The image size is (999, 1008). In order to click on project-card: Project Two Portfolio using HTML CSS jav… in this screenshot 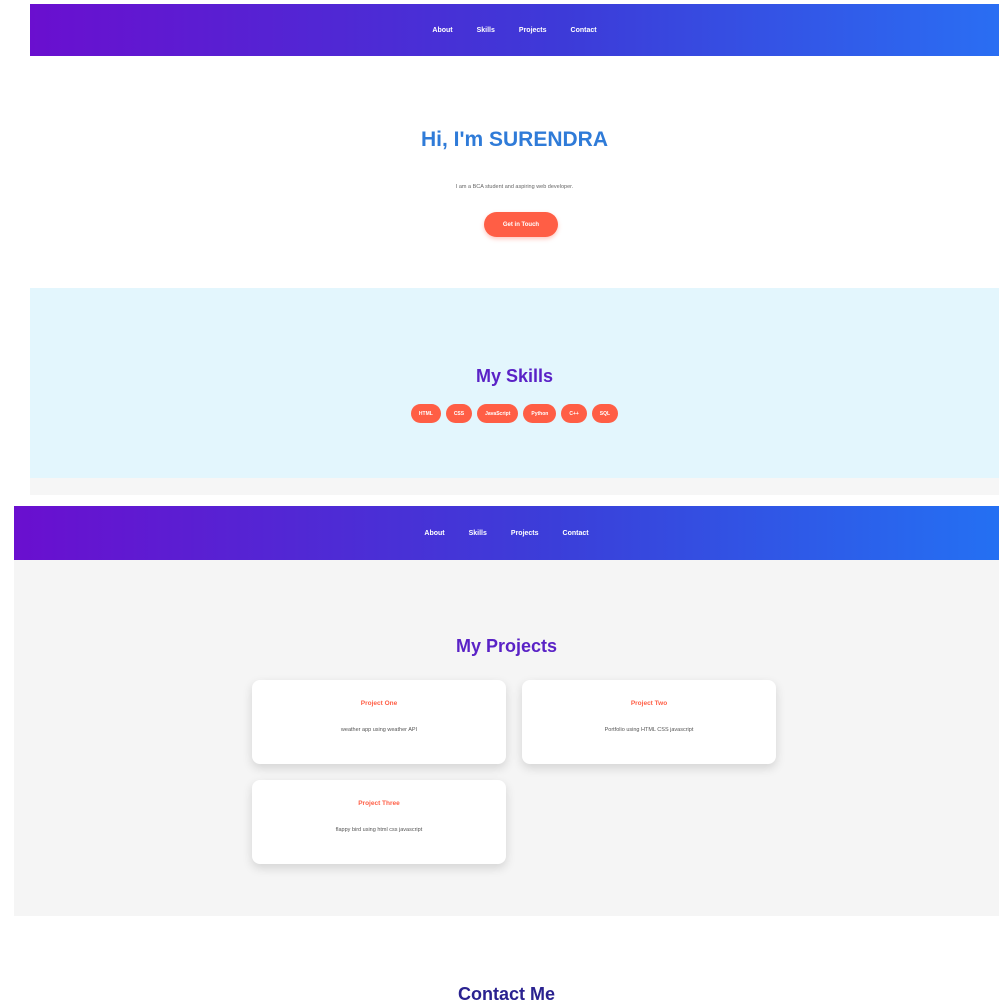, I will do `click(649, 722)`.